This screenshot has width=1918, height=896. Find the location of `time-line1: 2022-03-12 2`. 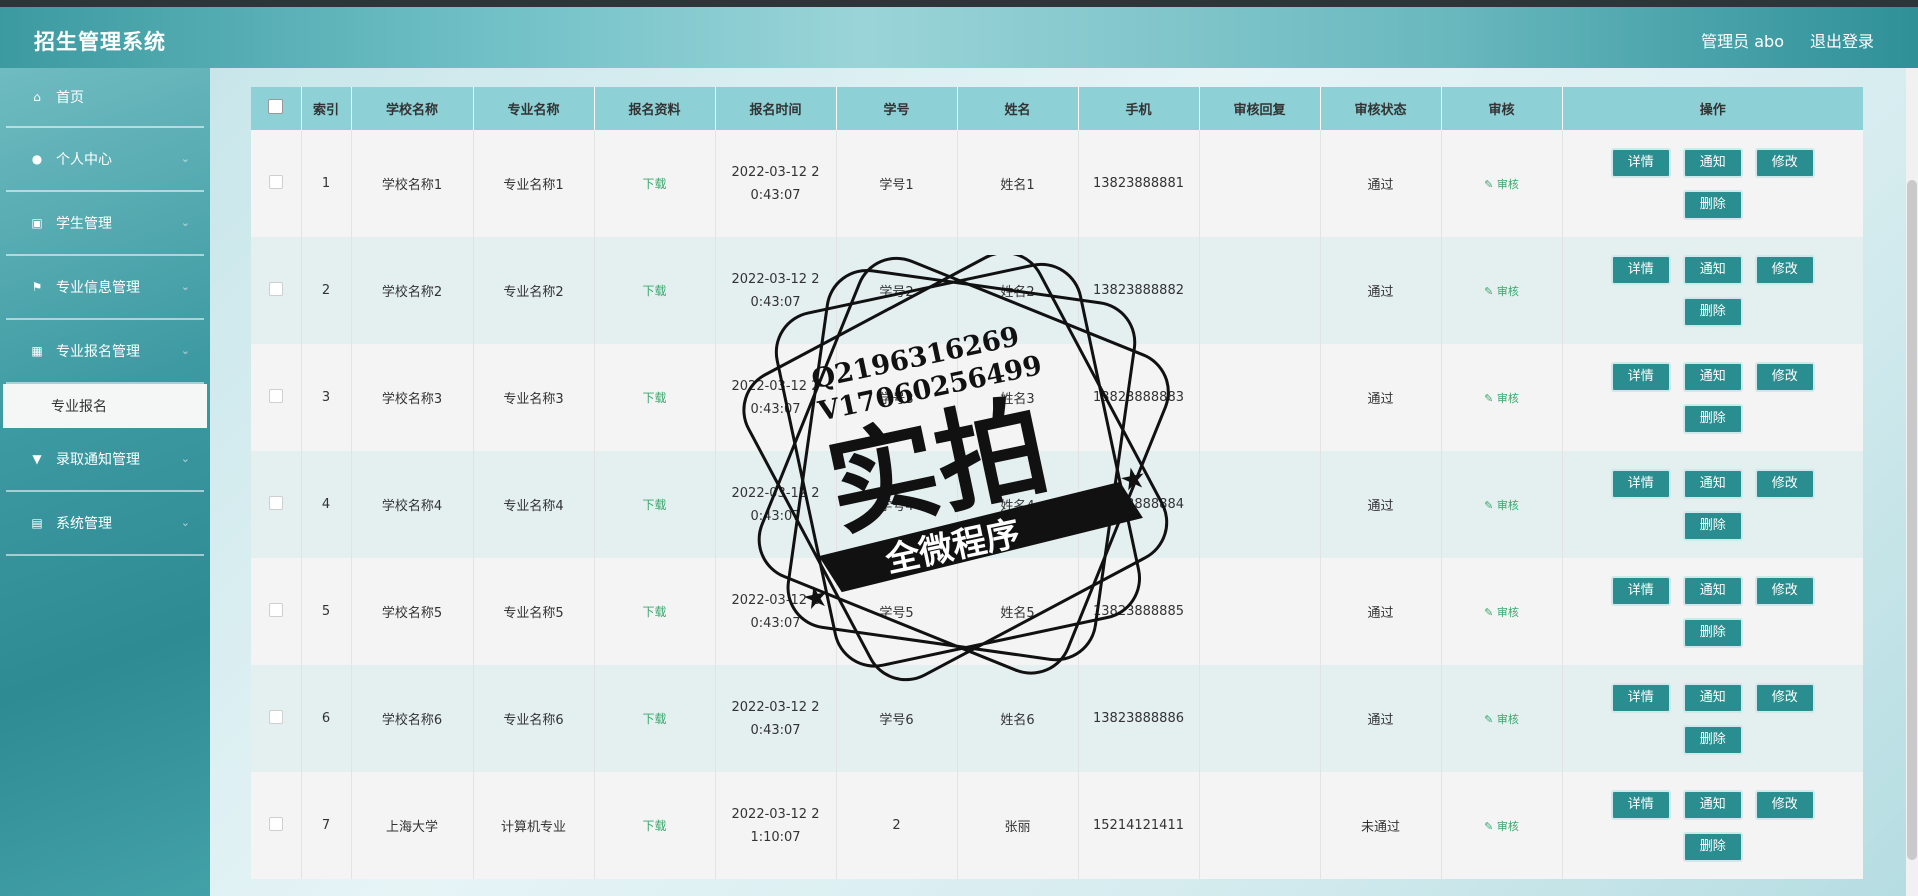

time-line1: 2022-03-12 2 is located at coordinates (775, 493).